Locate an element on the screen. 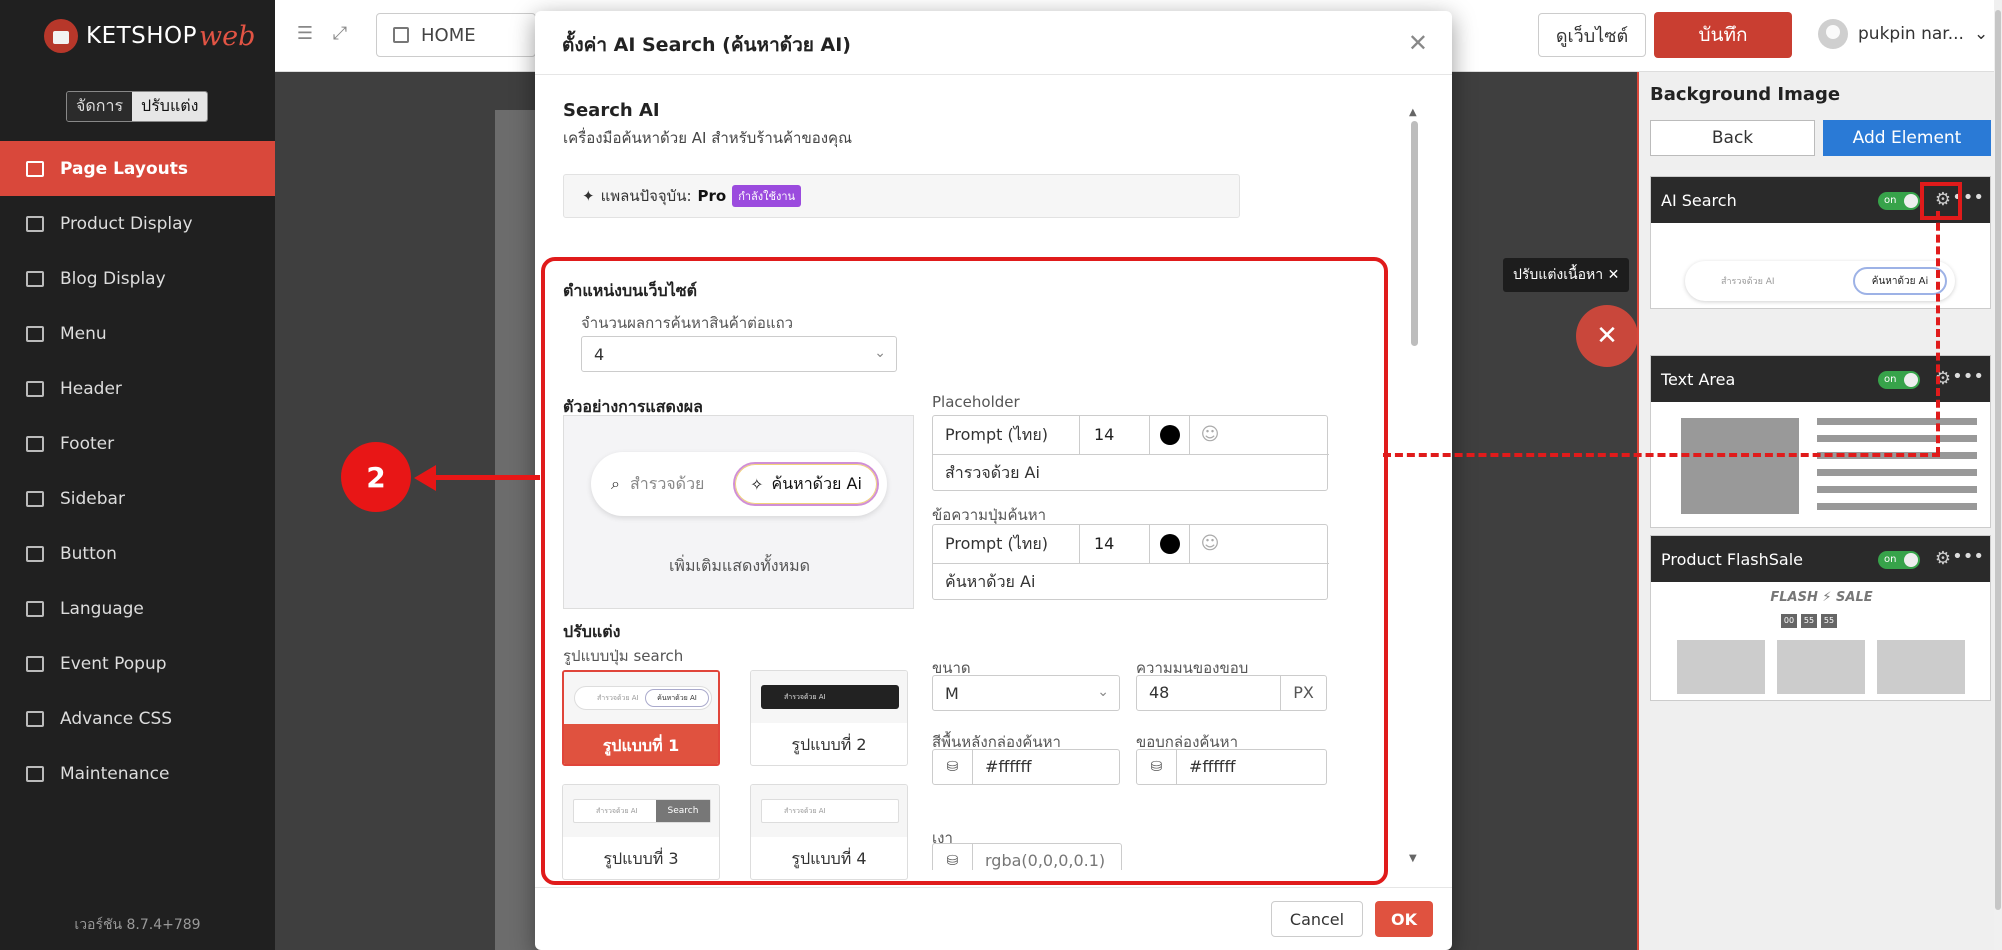 The image size is (2002, 950). timer-minutes: 55 is located at coordinates (1809, 621).